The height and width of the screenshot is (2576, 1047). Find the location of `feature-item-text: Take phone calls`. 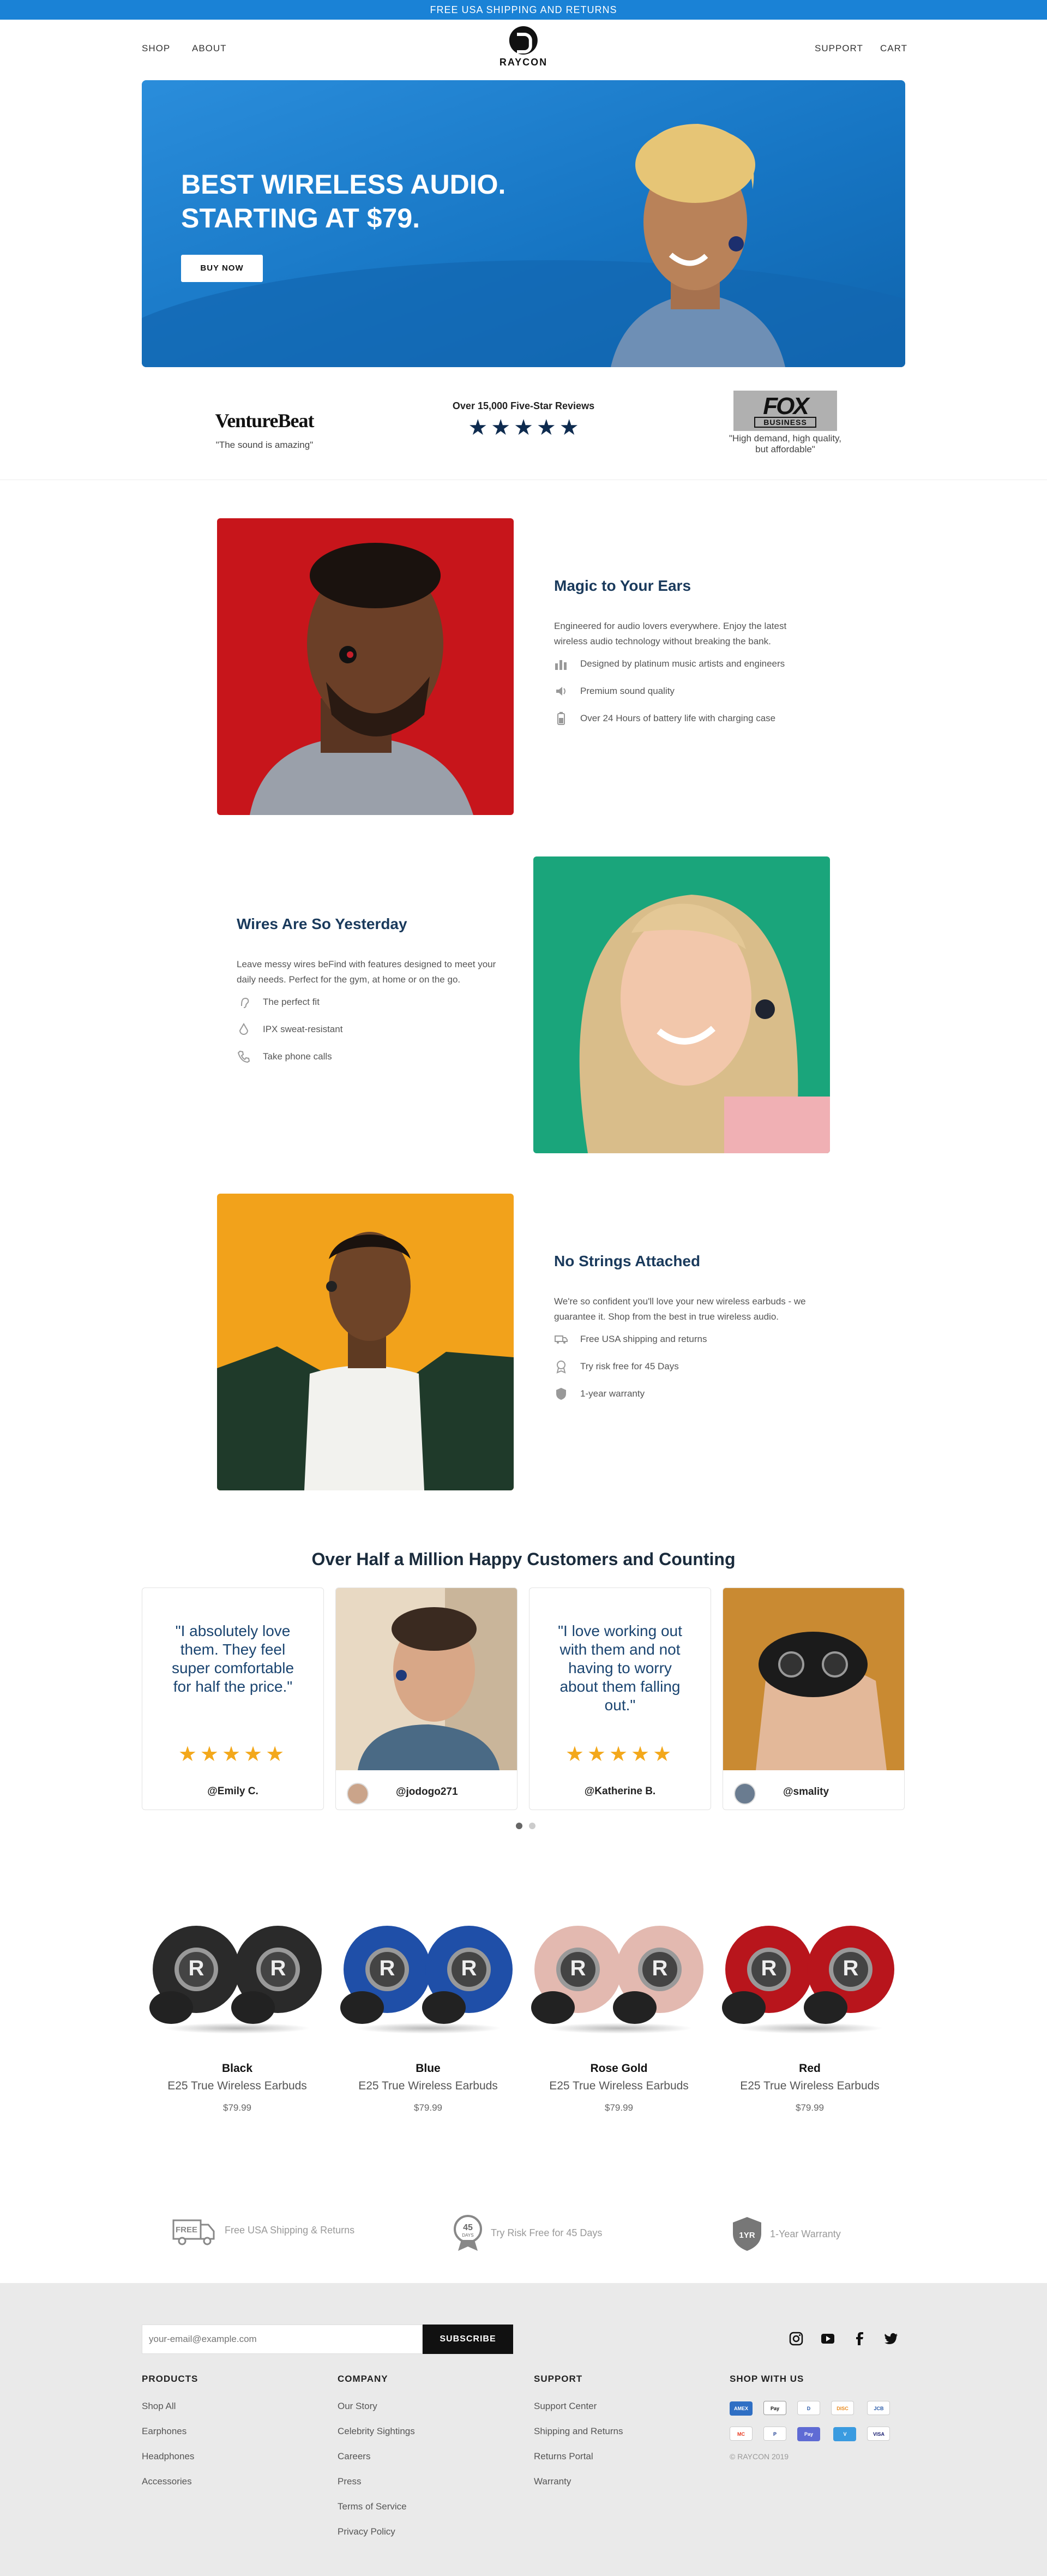

feature-item-text: Take phone calls is located at coordinates (298, 1056).